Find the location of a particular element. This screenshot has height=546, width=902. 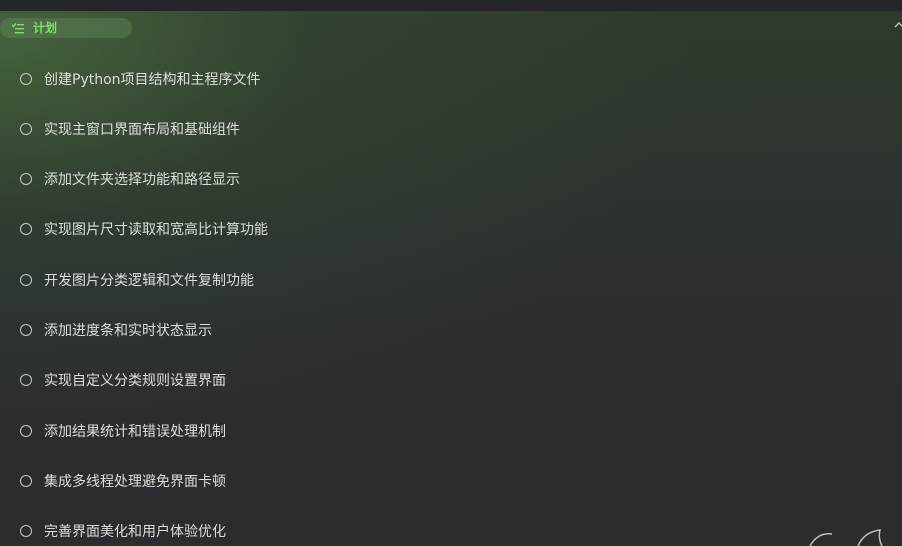

plan-item-label: 添加进度条和实时状态显示 is located at coordinates (128, 331).